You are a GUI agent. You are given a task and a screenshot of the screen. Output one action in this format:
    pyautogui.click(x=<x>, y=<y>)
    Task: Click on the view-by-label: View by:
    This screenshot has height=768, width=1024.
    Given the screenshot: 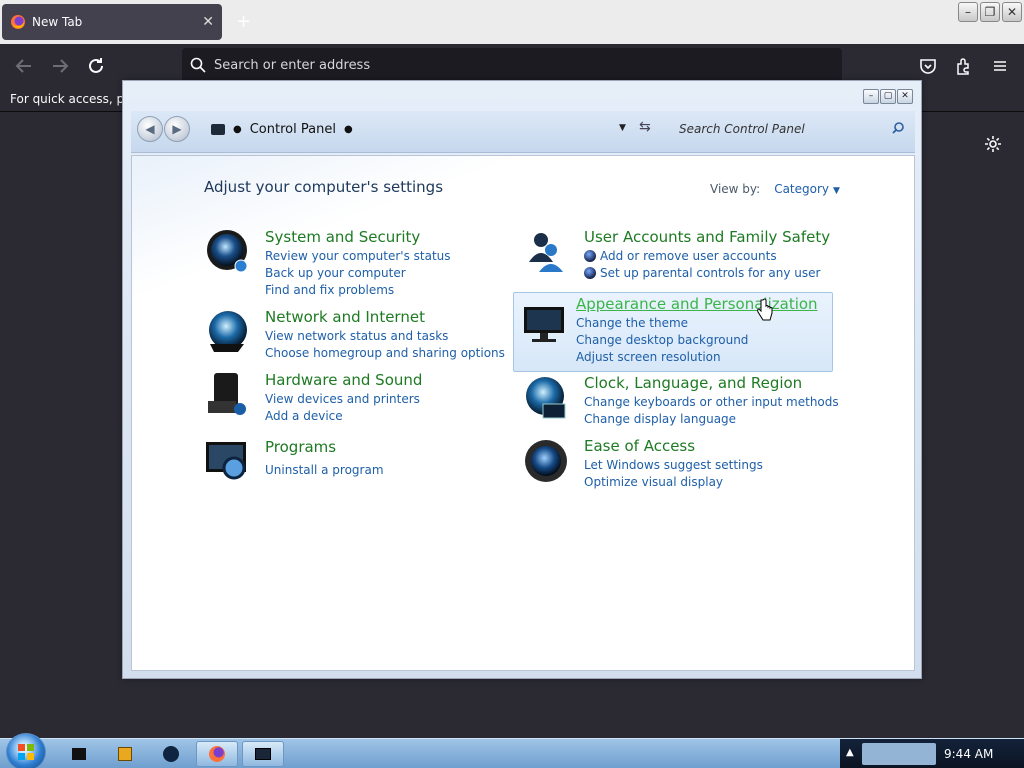 What is the action you would take?
    pyautogui.click(x=735, y=189)
    